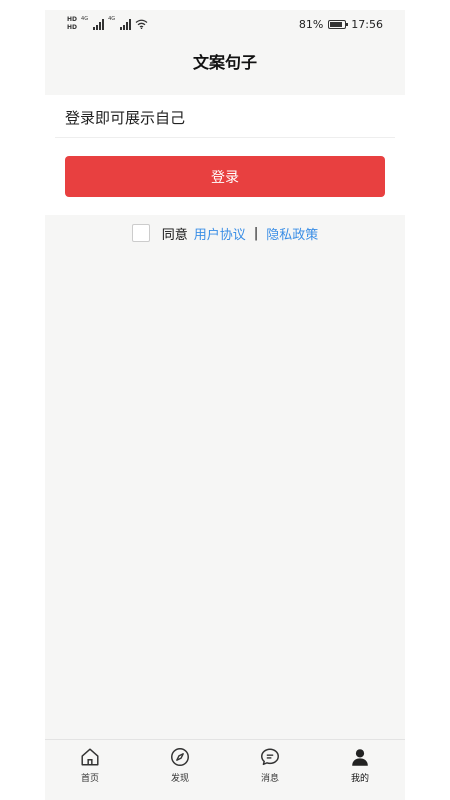 This screenshot has width=450, height=800. What do you see at coordinates (179, 779) in the screenshot?
I see `nav-label-discover: 发现` at bounding box center [179, 779].